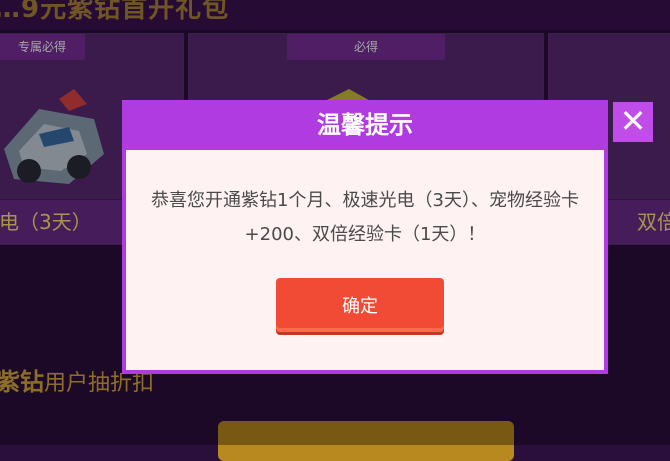 This screenshot has height=461, width=670. I want to click on dialog-title: 温馨提示, so click(365, 125).